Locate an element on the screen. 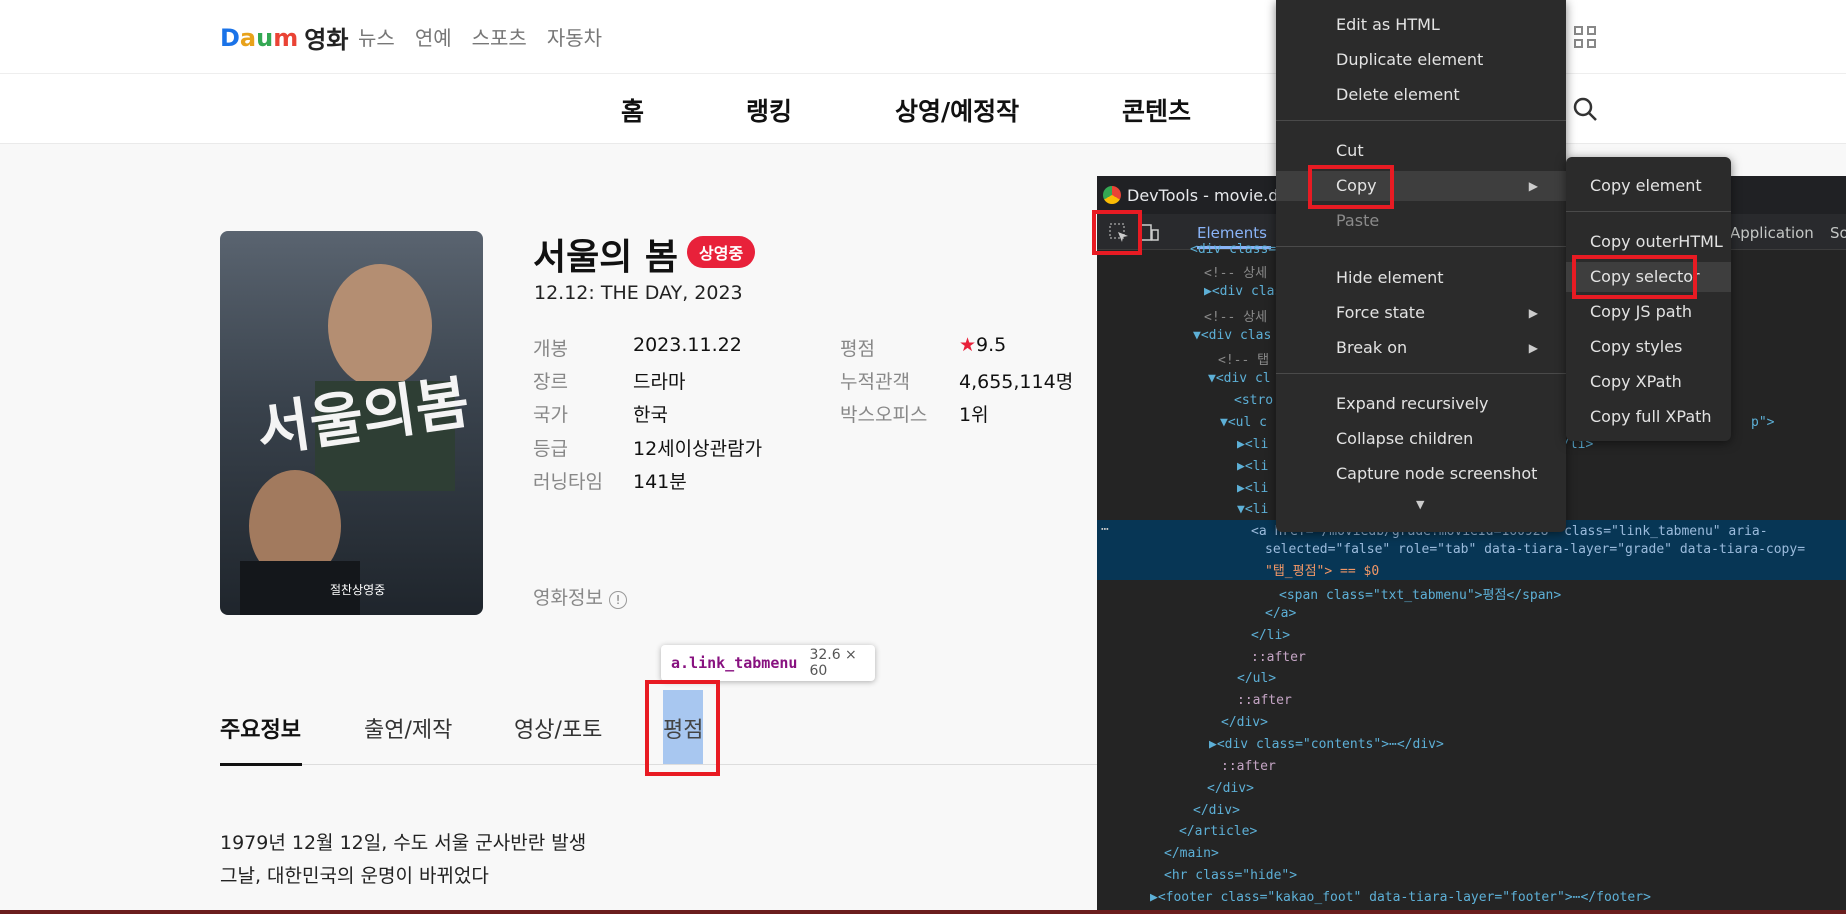 The image size is (1846, 914). dom-node: ▼<div cl is located at coordinates (1239, 378).